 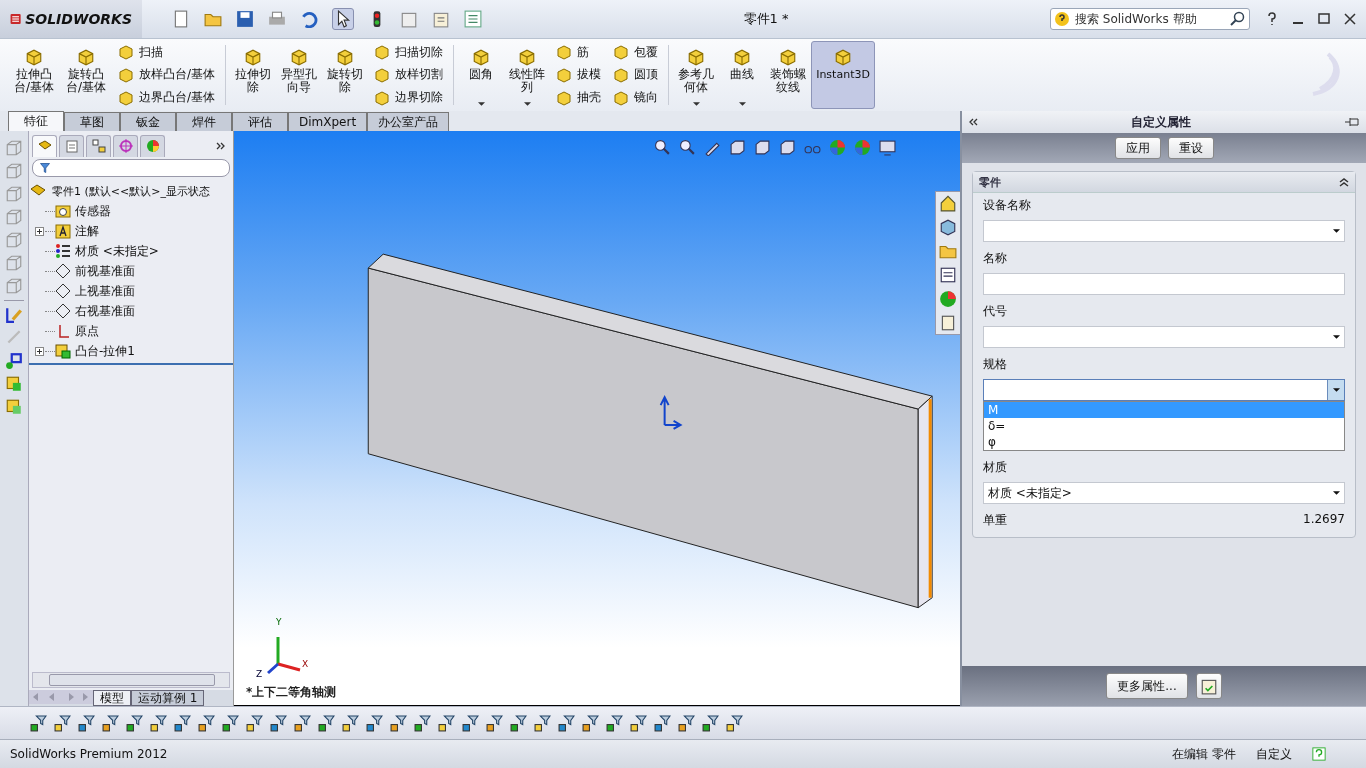 What do you see at coordinates (36, 121) in the screenshot?
I see `tab: 特征` at bounding box center [36, 121].